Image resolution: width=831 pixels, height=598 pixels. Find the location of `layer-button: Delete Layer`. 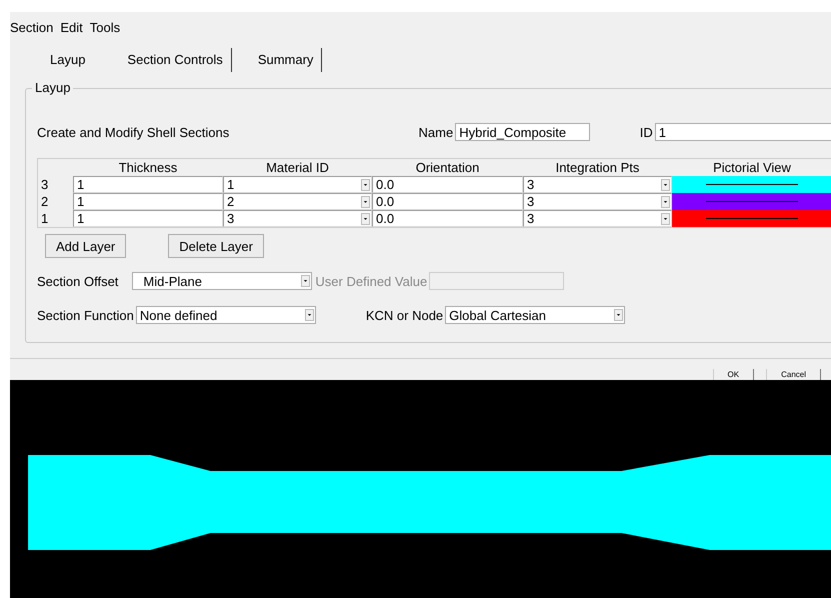

layer-button: Delete Layer is located at coordinates (216, 246).